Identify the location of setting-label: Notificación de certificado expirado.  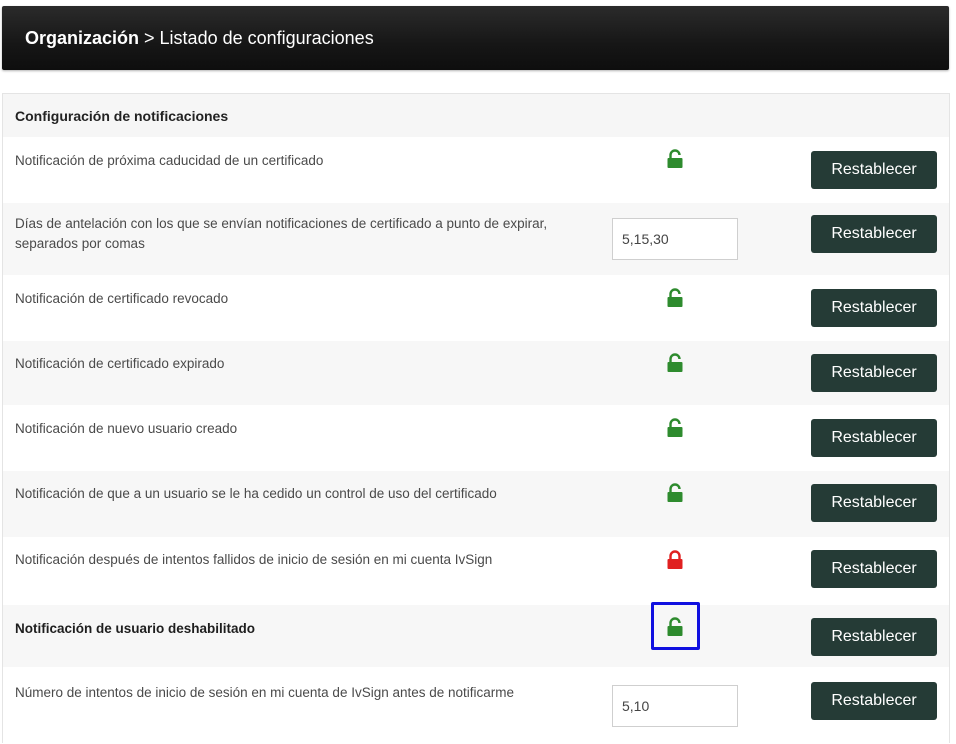
(120, 363).